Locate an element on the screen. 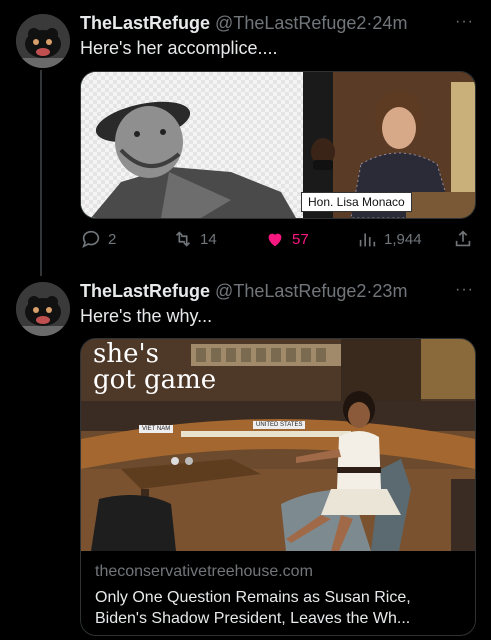 This screenshot has height=640, width=491. retweet-count: 14 is located at coordinates (208, 239).